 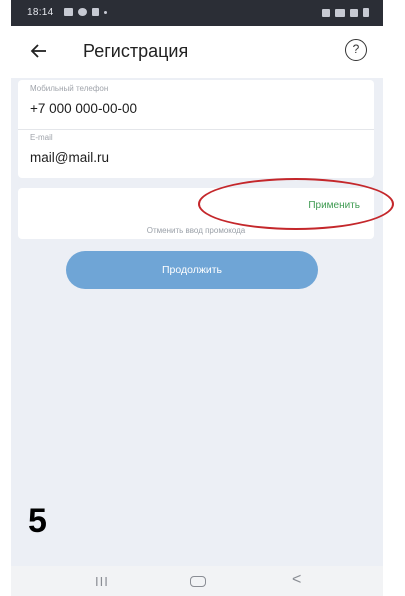 I want to click on navigation-icon, so click(x=95, y=12).